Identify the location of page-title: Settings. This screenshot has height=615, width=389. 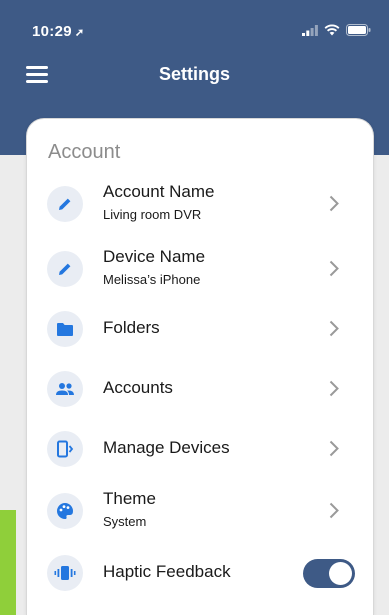
(194, 74).